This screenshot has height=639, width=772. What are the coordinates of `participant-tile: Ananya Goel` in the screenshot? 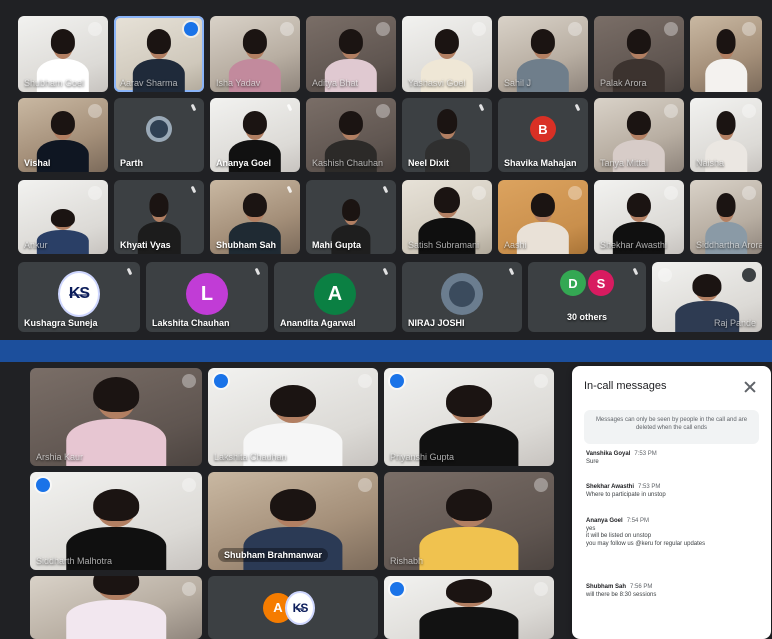 It's located at (255, 135).